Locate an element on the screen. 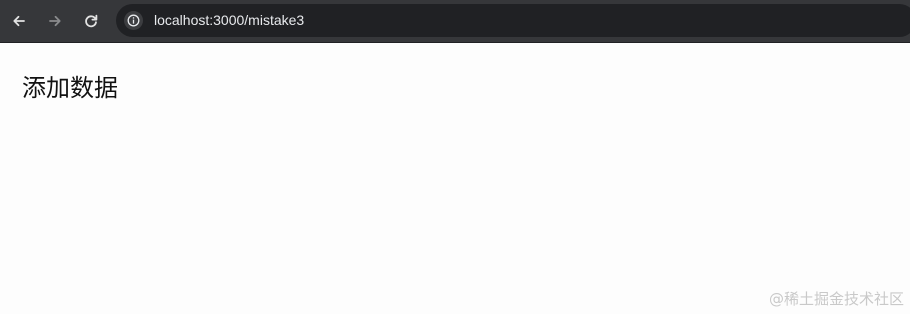 Image resolution: width=910 pixels, height=314 pixels. forward-button is located at coordinates (55, 21).